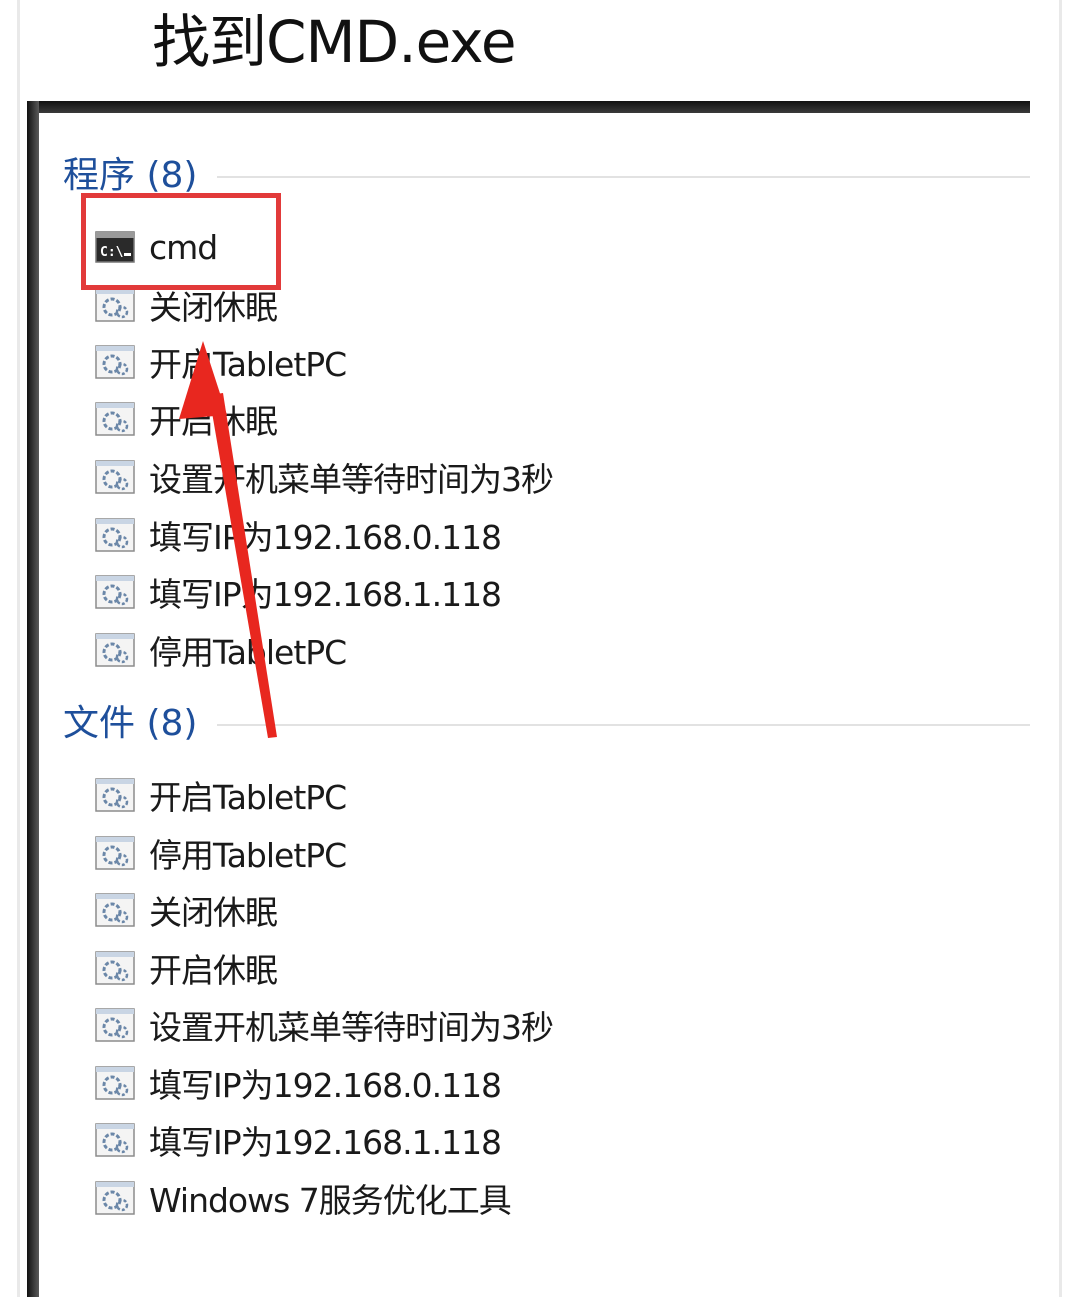 The height and width of the screenshot is (1297, 1080). Describe the element at coordinates (18, 648) in the screenshot. I see `page-frame-left` at that location.